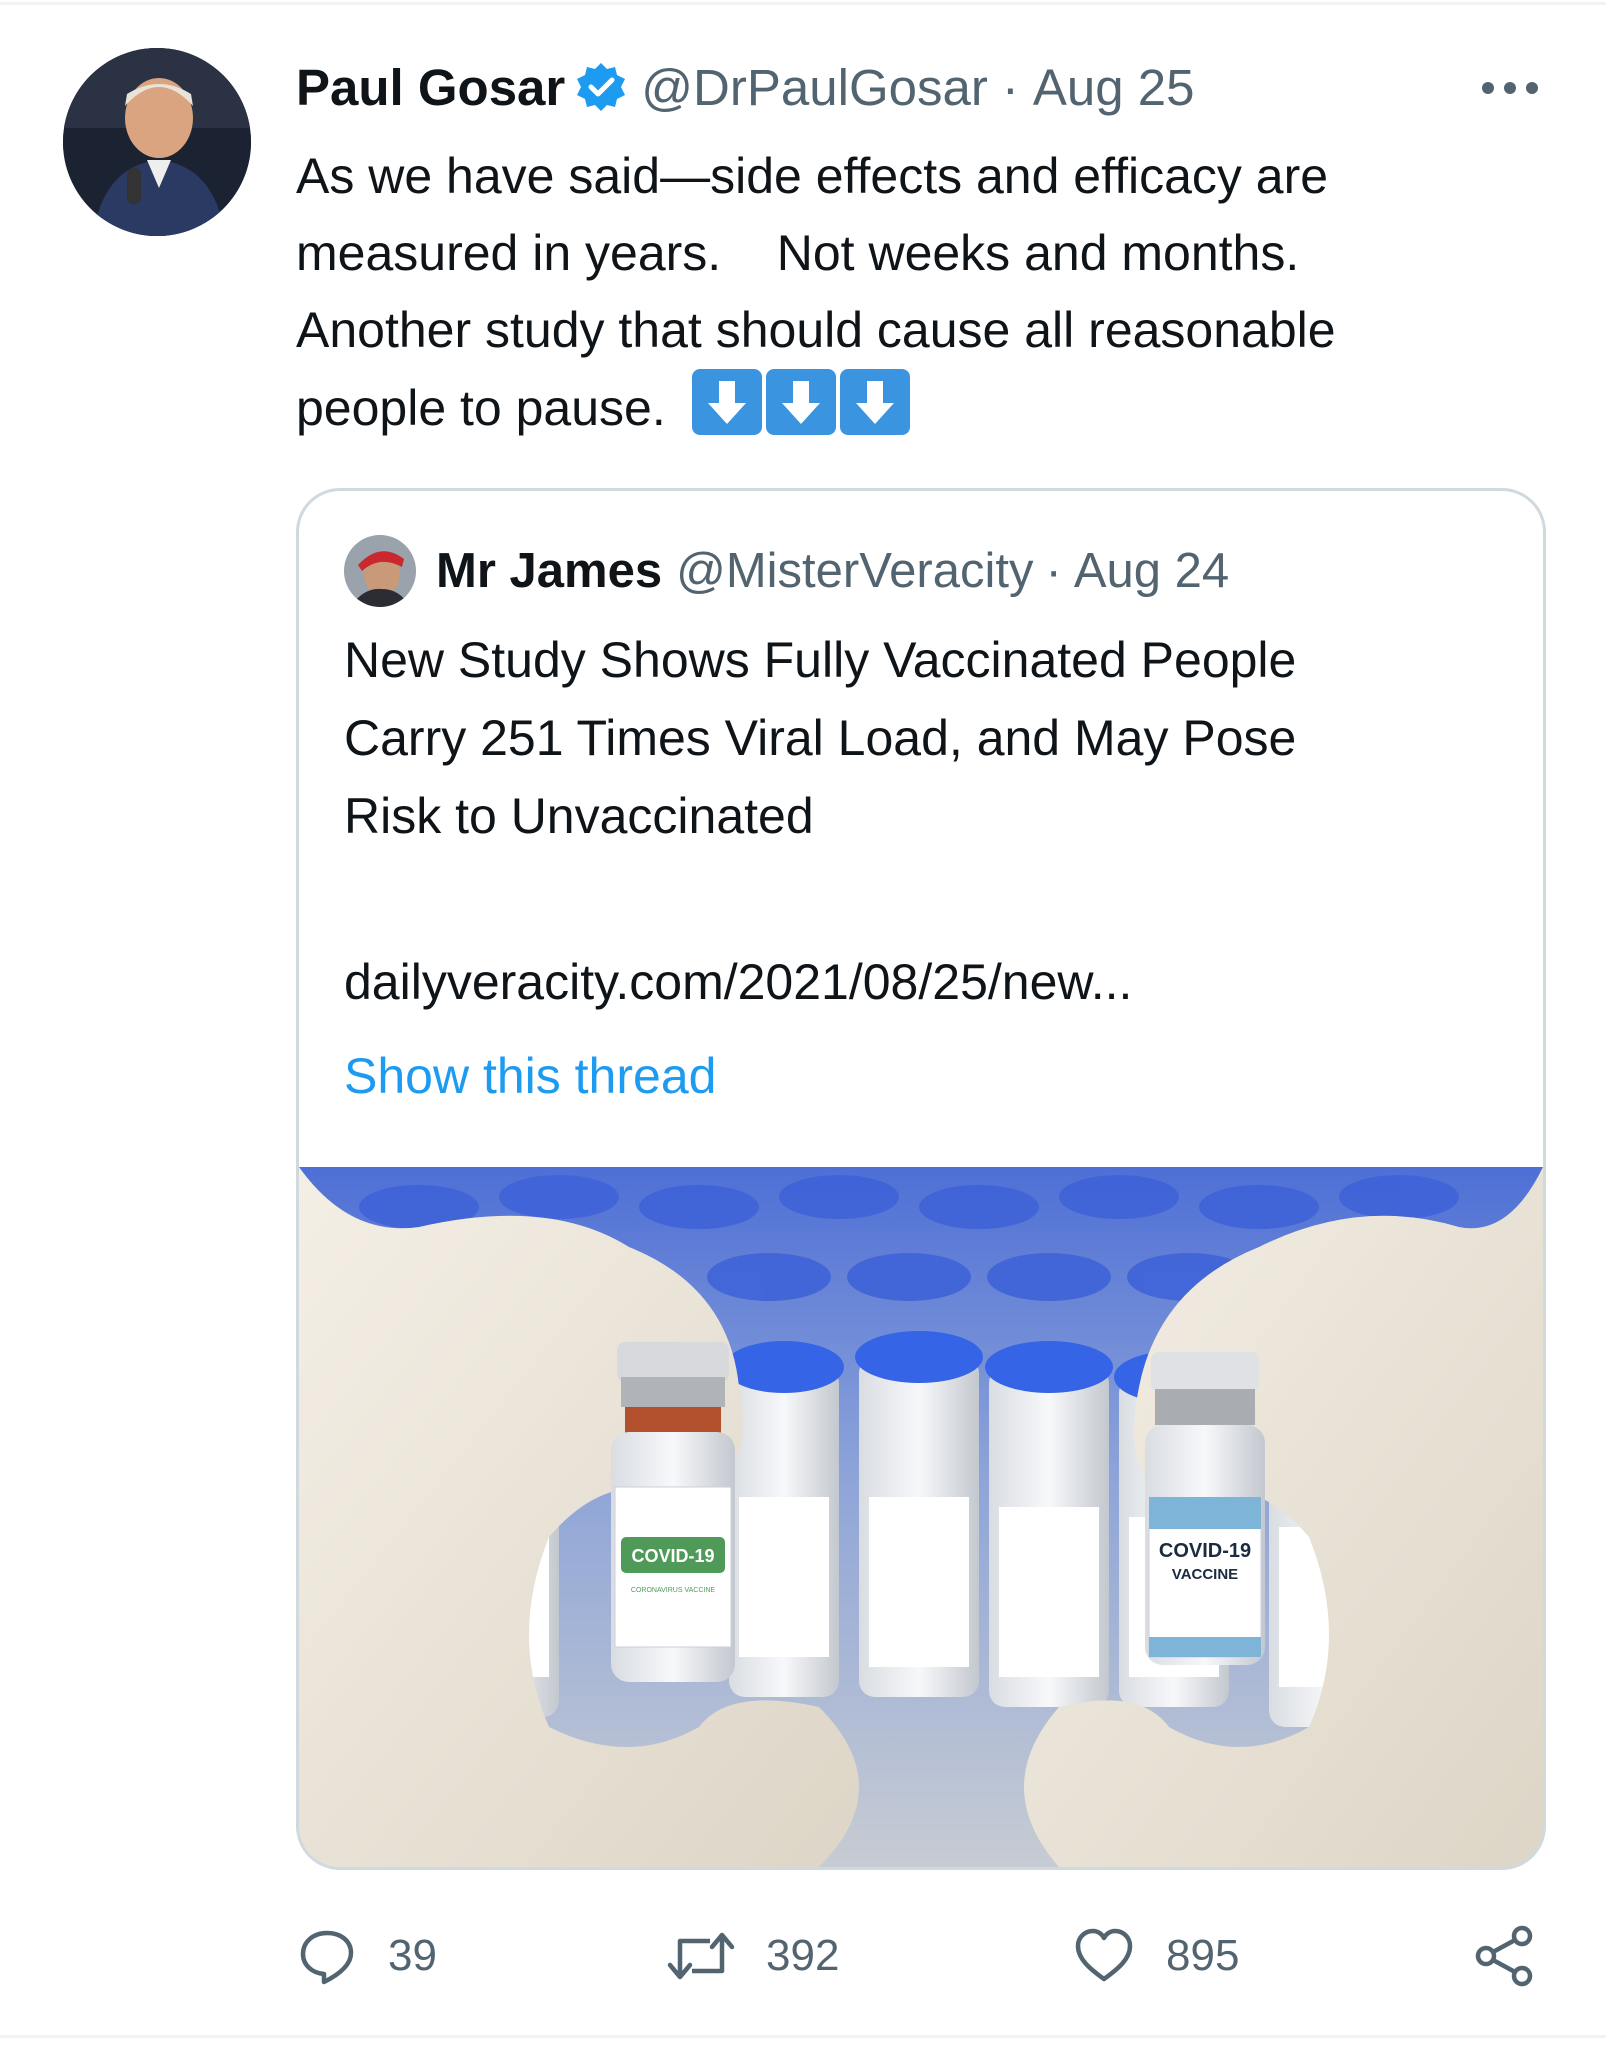  What do you see at coordinates (380, 571) in the screenshot?
I see `quoted-author-avatar` at bounding box center [380, 571].